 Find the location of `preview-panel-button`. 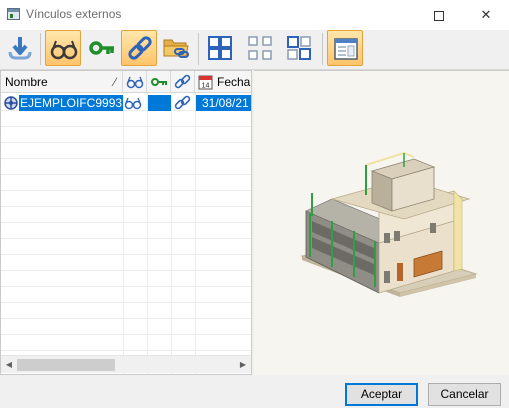

preview-panel-button is located at coordinates (345, 48).